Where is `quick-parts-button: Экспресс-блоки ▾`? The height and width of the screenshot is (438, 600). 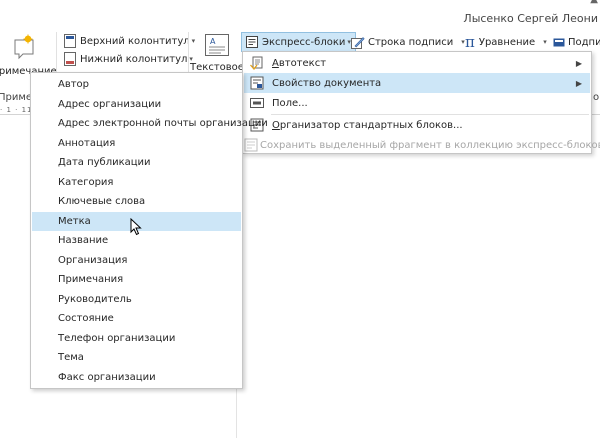
quick-parts-button: Экспресс-блоки ▾ is located at coordinates (298, 42).